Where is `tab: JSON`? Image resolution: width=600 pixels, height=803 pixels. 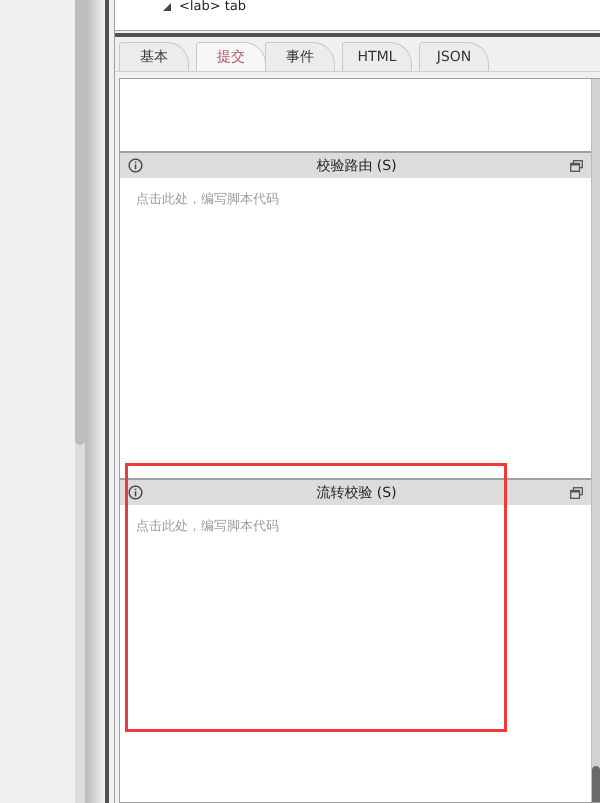 tab: JSON is located at coordinates (454, 56).